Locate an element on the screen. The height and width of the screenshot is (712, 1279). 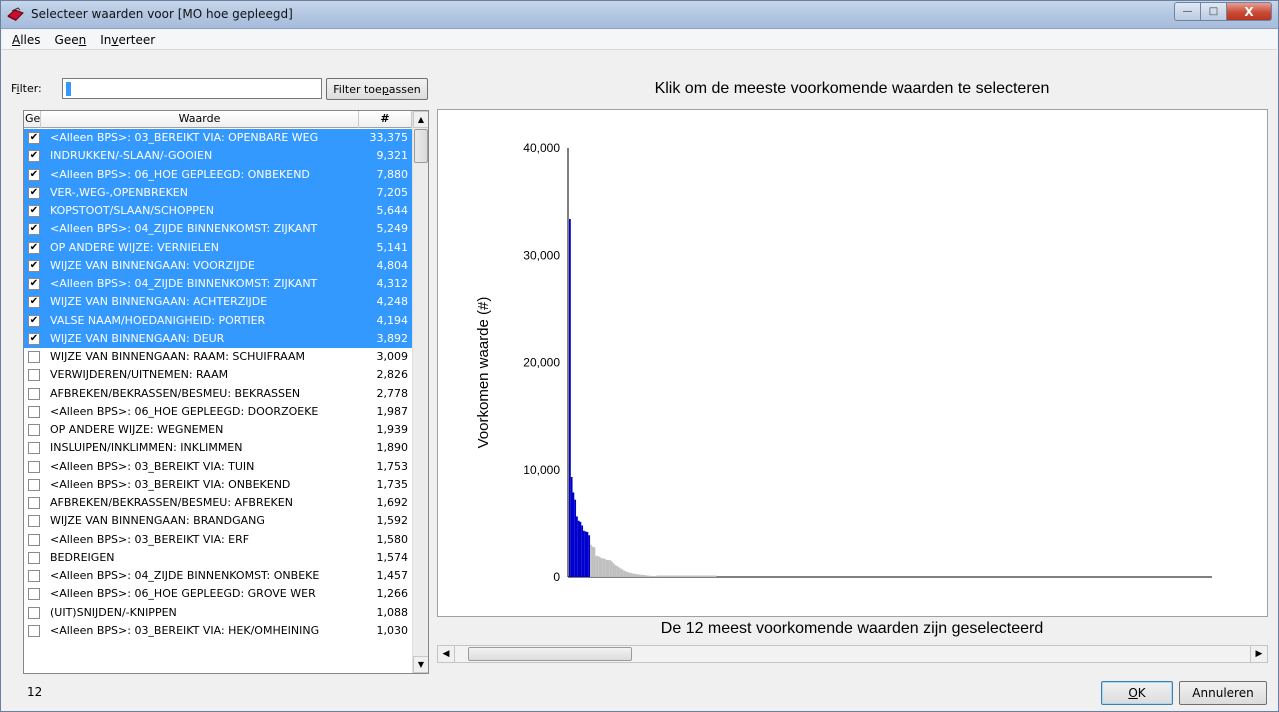
scroll-thumb is located at coordinates (421, 146).